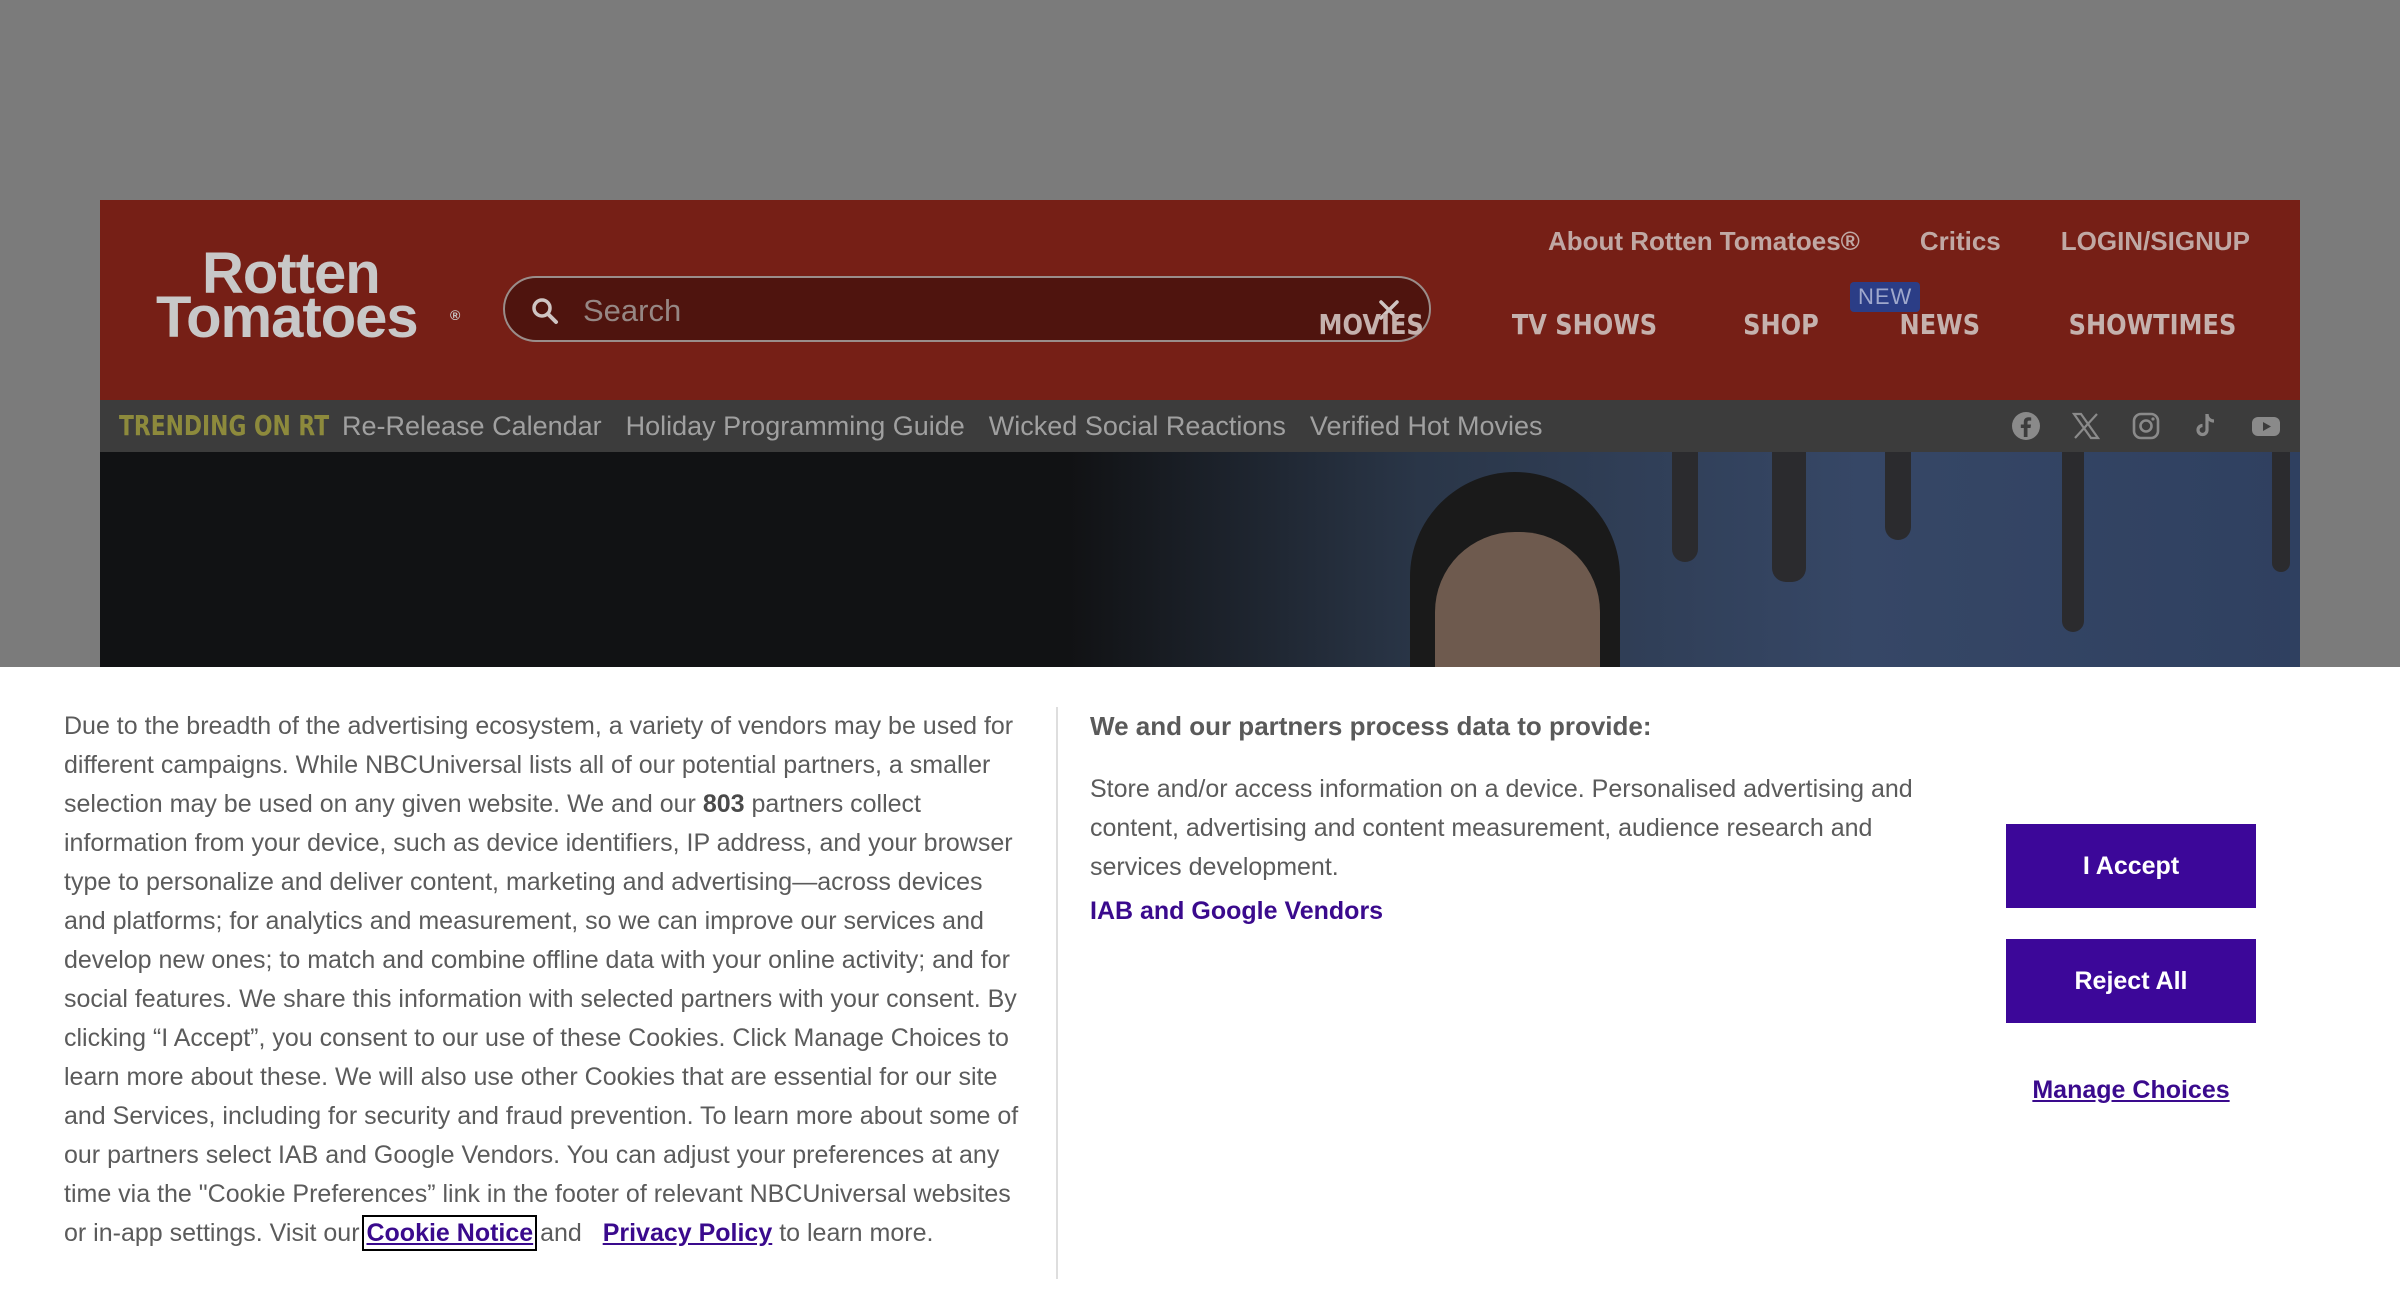 The height and width of the screenshot is (1298, 2400). What do you see at coordinates (1137, 426) in the screenshot?
I see `trending-link-wicked: Wicked Social Reactions` at bounding box center [1137, 426].